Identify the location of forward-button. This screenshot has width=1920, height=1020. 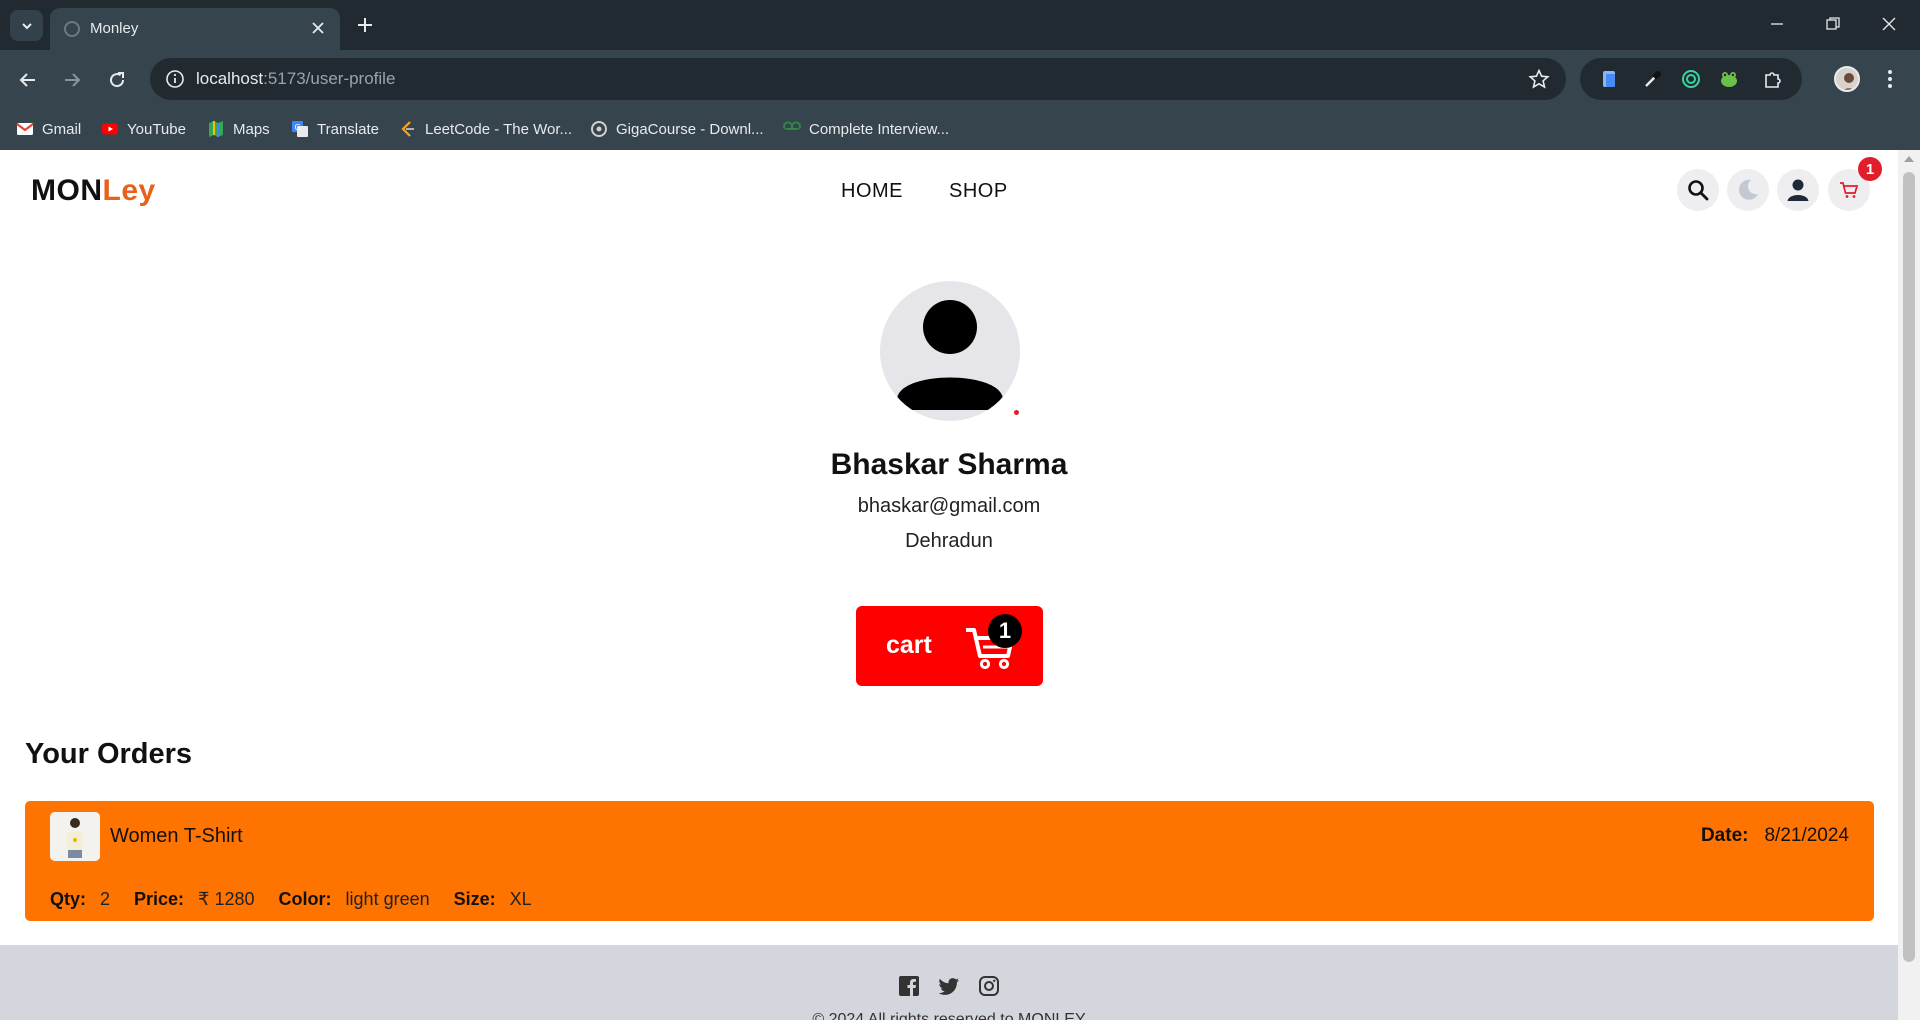
(72, 80).